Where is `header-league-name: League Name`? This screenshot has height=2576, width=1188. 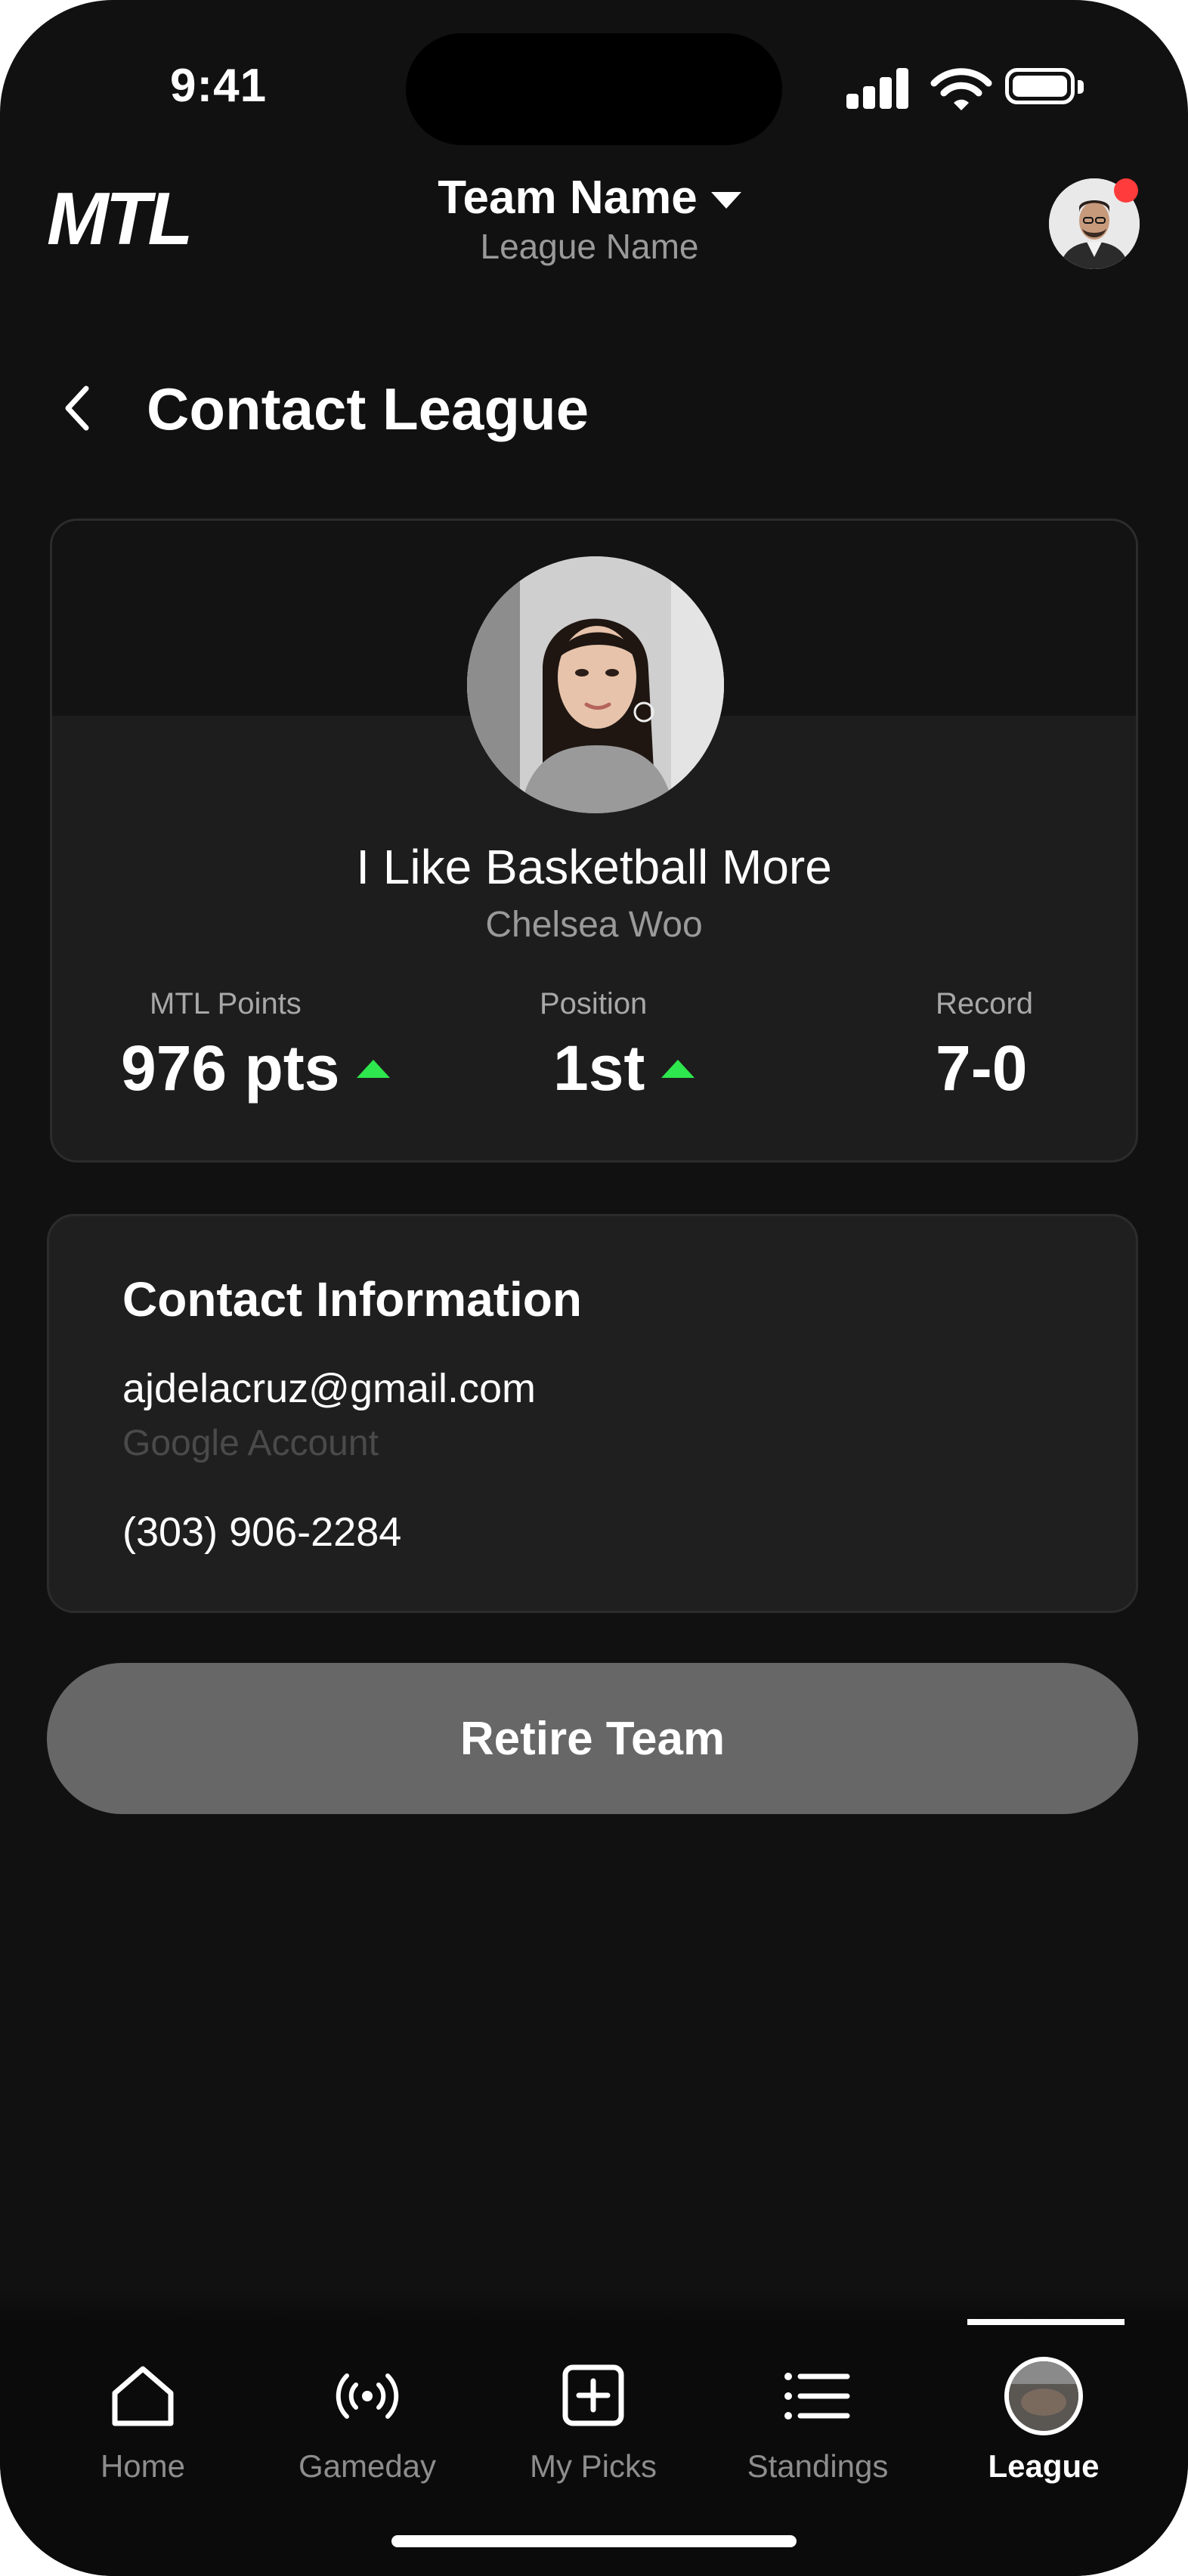
header-league-name: League Name is located at coordinates (590, 246).